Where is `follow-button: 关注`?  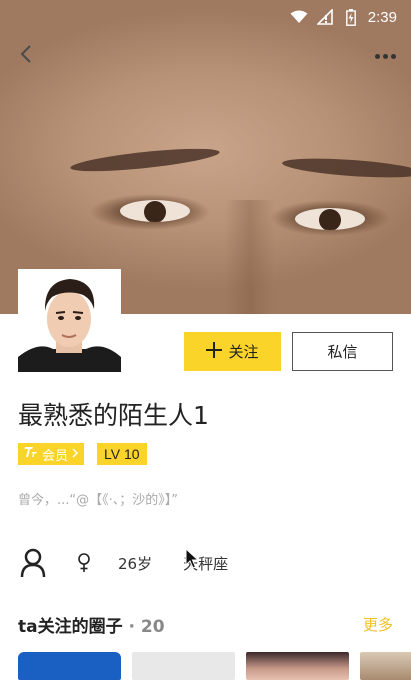
follow-button: 关注 is located at coordinates (232, 351).